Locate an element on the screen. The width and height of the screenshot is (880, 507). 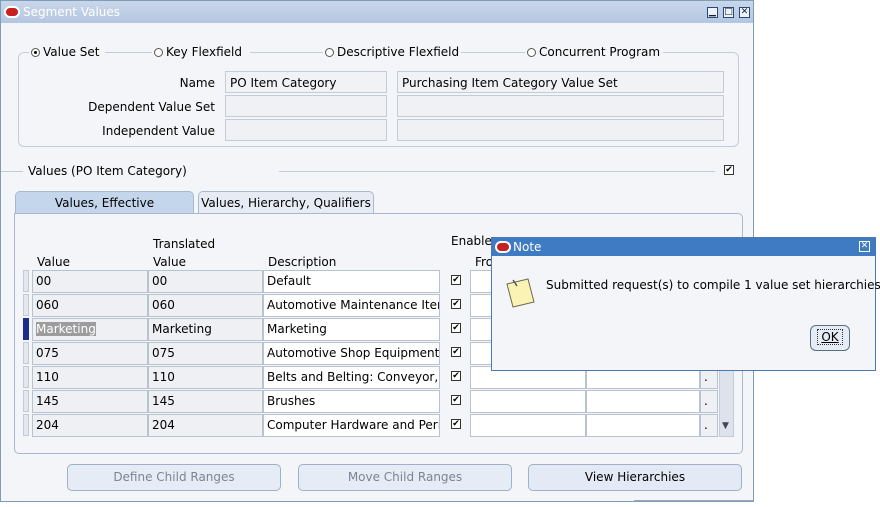
description-cell: Brushes is located at coordinates (351, 401).